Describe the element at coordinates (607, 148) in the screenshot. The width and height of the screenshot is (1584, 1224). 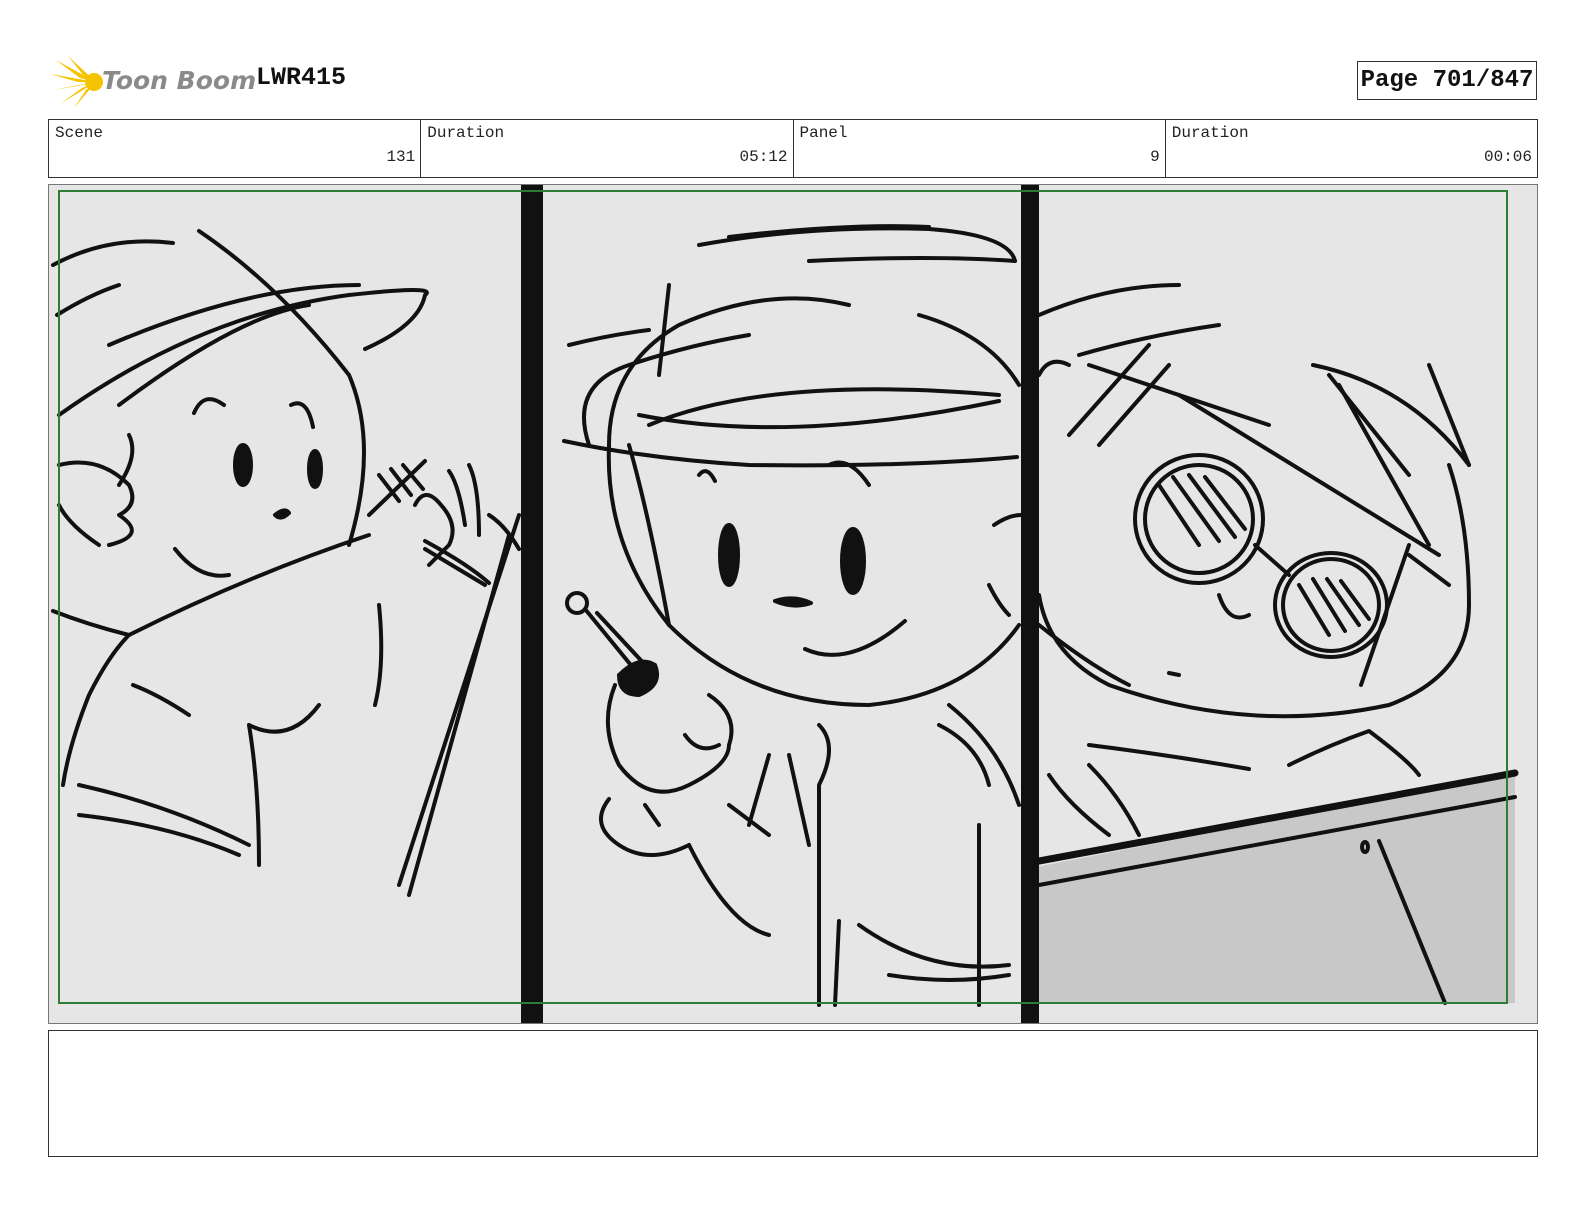
I see `duration-cell: Duration 05:12` at that location.